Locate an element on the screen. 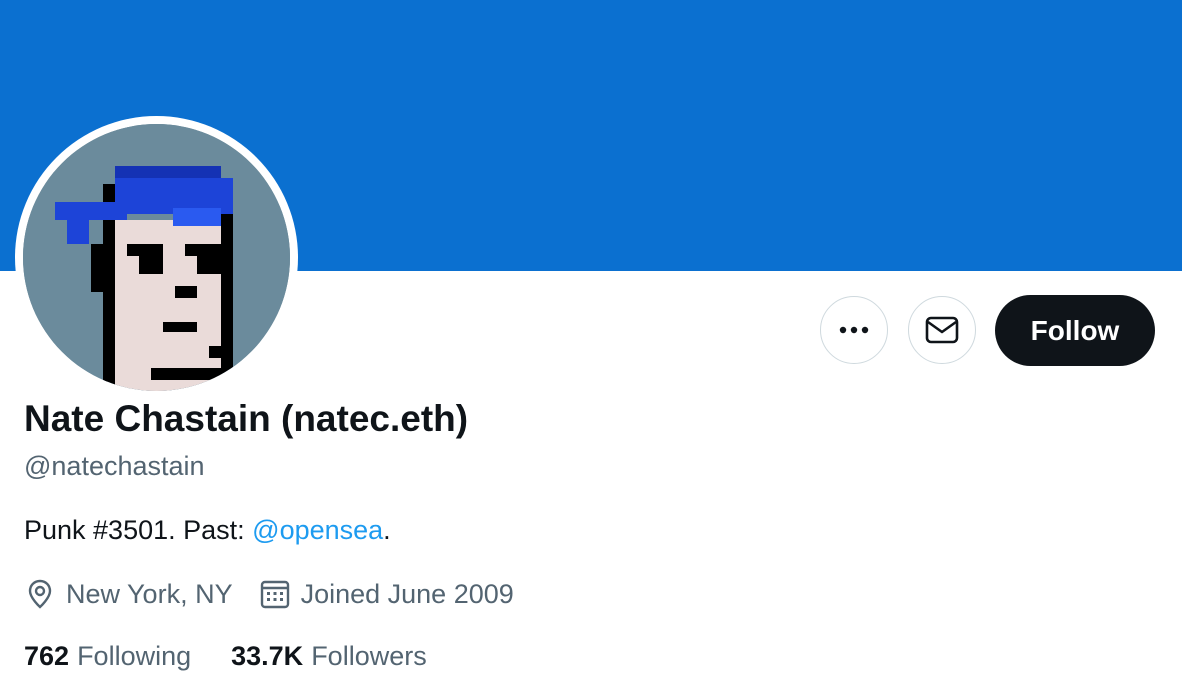 Image resolution: width=1182 pixels, height=694 pixels. following-link: 762 Following is located at coordinates (107, 656).